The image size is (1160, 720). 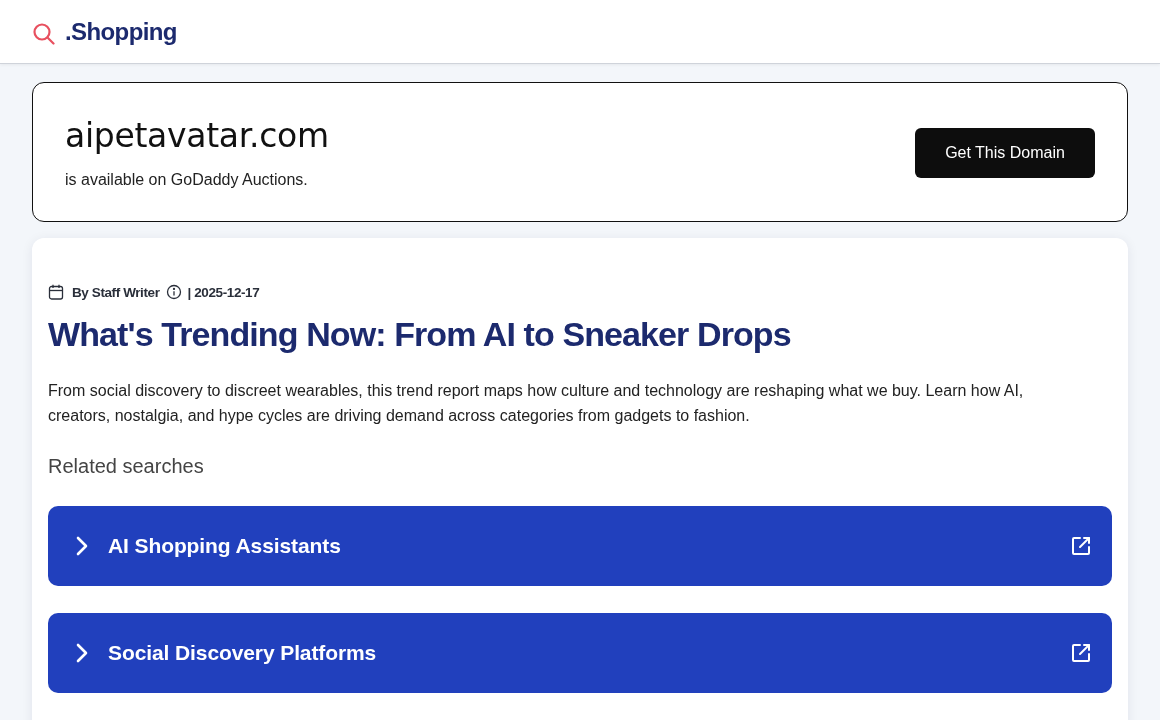 What do you see at coordinates (223, 292) in the screenshot?
I see `date-text: | 2025-12-17` at bounding box center [223, 292].